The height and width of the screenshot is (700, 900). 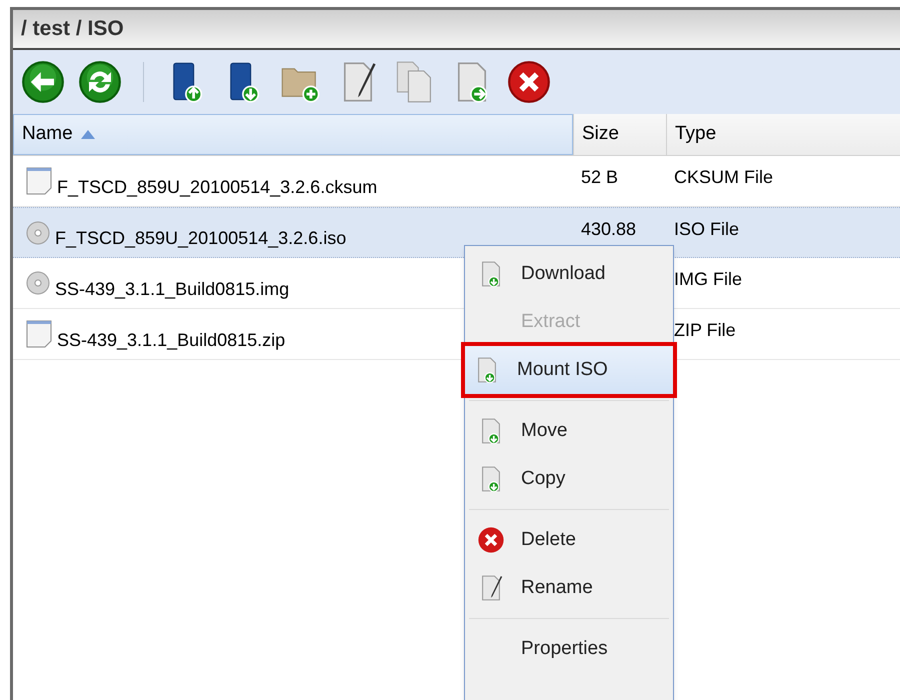 What do you see at coordinates (783, 134) in the screenshot?
I see `column-header: Type` at bounding box center [783, 134].